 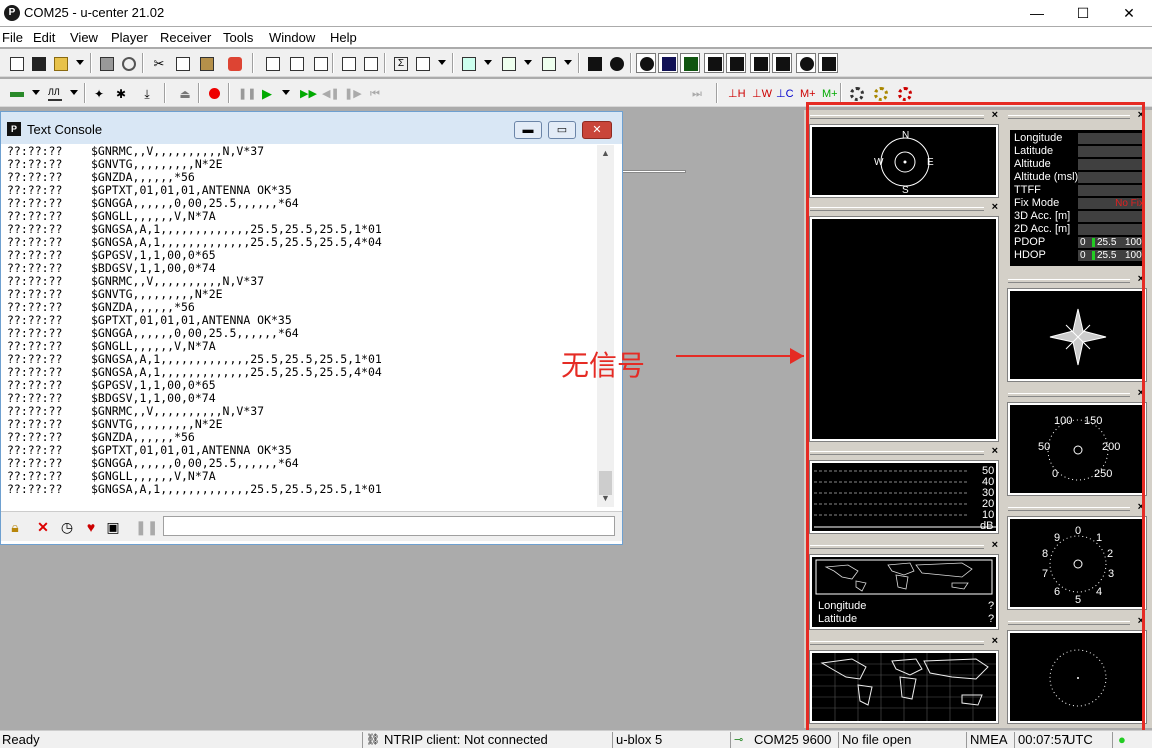 What do you see at coordinates (904, 93) in the screenshot?
I see `gear-error-icon` at bounding box center [904, 93].